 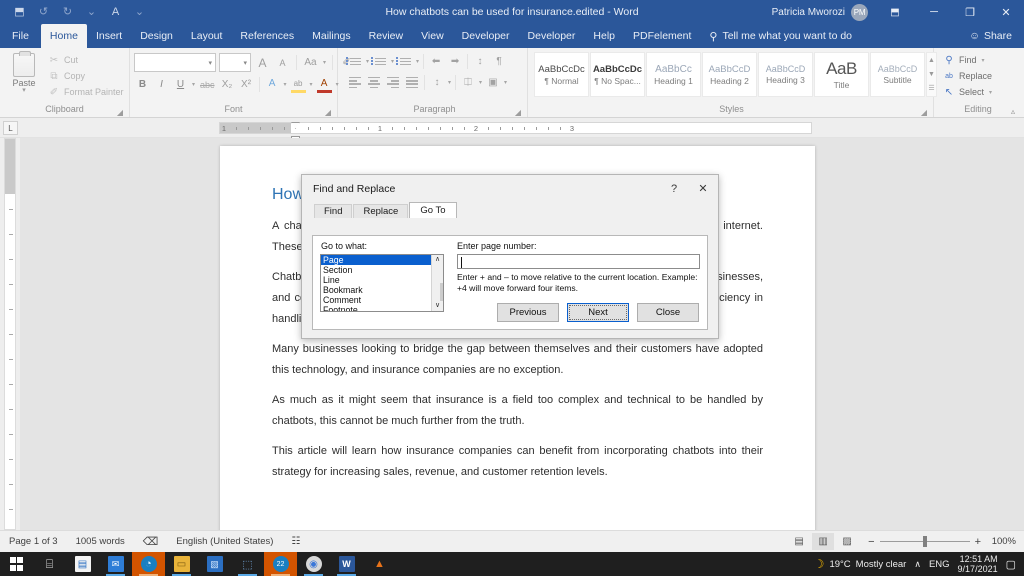 I want to click on accessibility-icon: ☷, so click(x=295, y=541).